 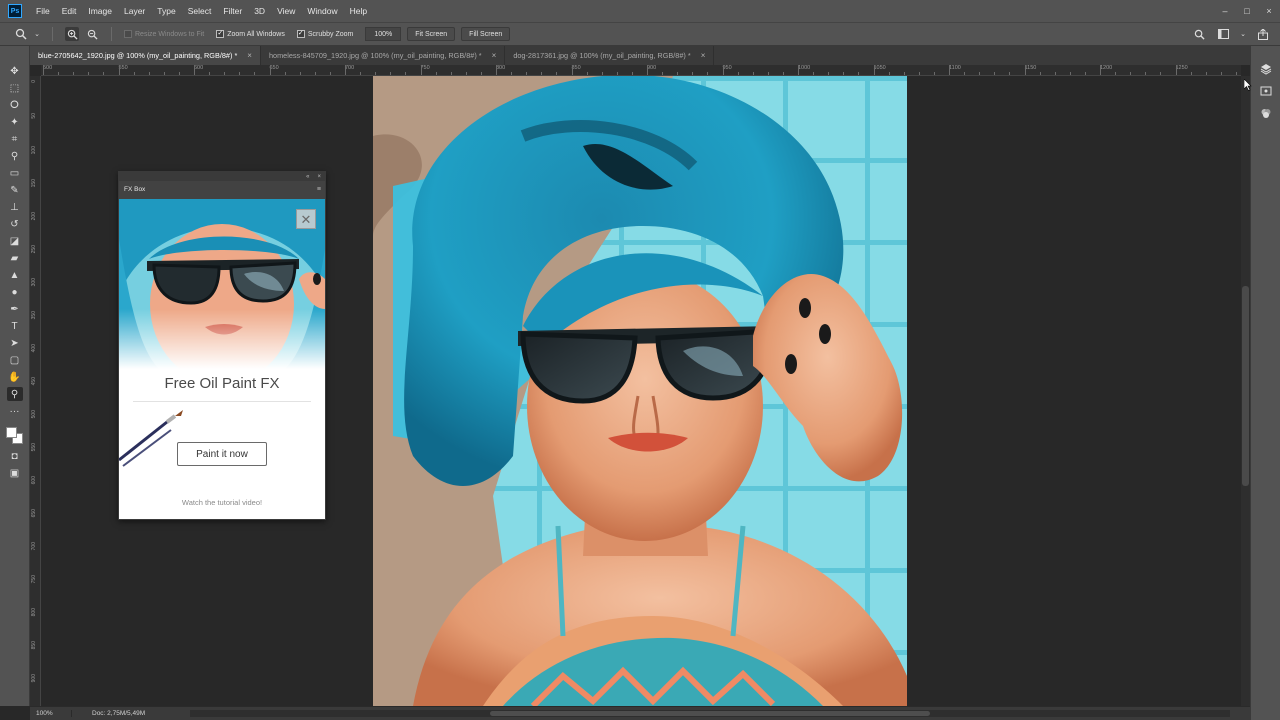 What do you see at coordinates (122, 713) in the screenshot?
I see `doc-size-info: Doc: 2,75M/5,49M` at bounding box center [122, 713].